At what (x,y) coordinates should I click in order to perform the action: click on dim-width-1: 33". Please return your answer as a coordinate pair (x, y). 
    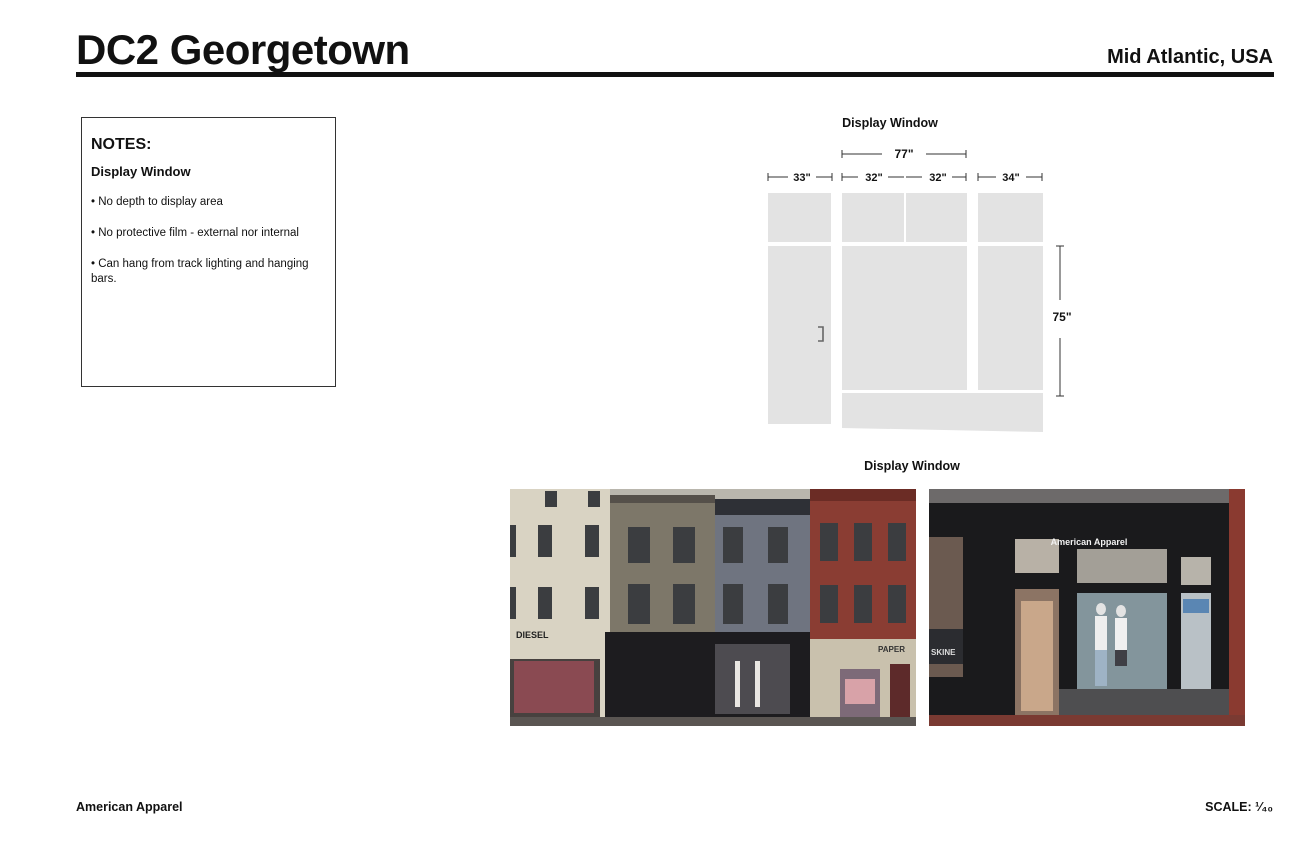
    Looking at the image, I should click on (801, 178).